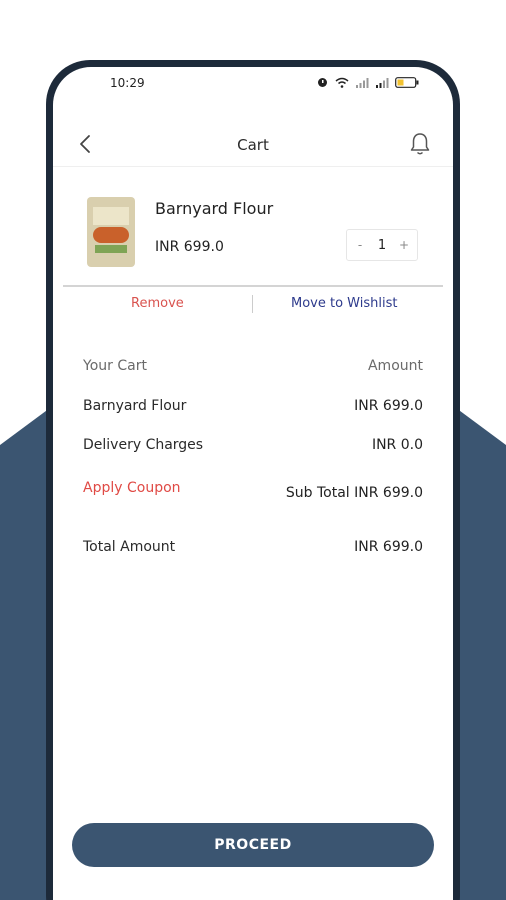 Image resolution: width=506 pixels, height=900 pixels. What do you see at coordinates (253, 845) in the screenshot?
I see `proceed-button: PROCEED` at bounding box center [253, 845].